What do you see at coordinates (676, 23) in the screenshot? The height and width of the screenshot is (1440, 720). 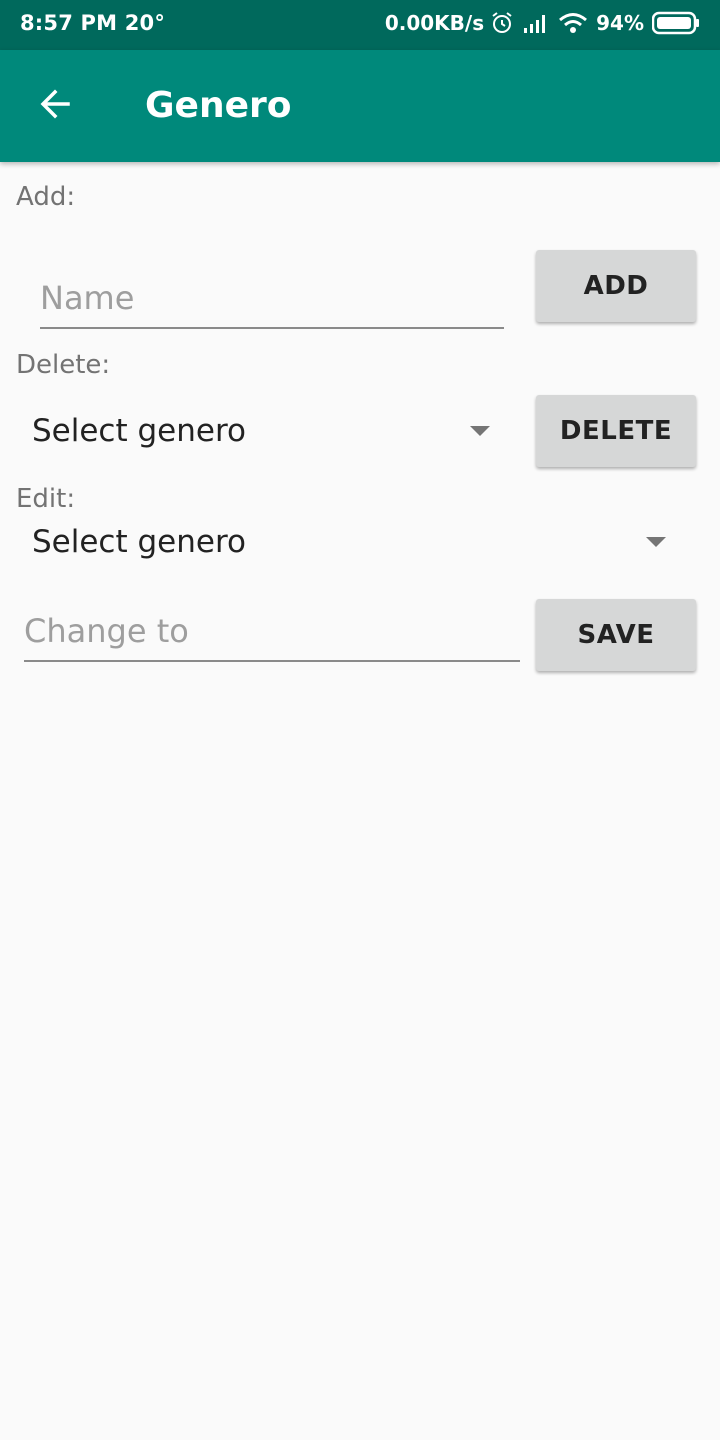 I see `battery-icon` at bounding box center [676, 23].